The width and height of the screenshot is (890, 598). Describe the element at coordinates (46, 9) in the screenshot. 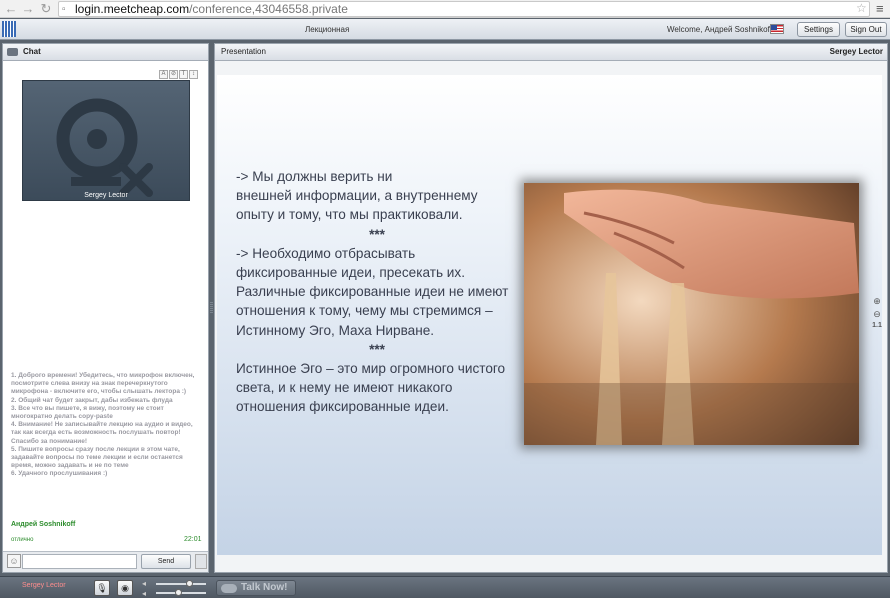

I see `reload-icon: ↻` at that location.